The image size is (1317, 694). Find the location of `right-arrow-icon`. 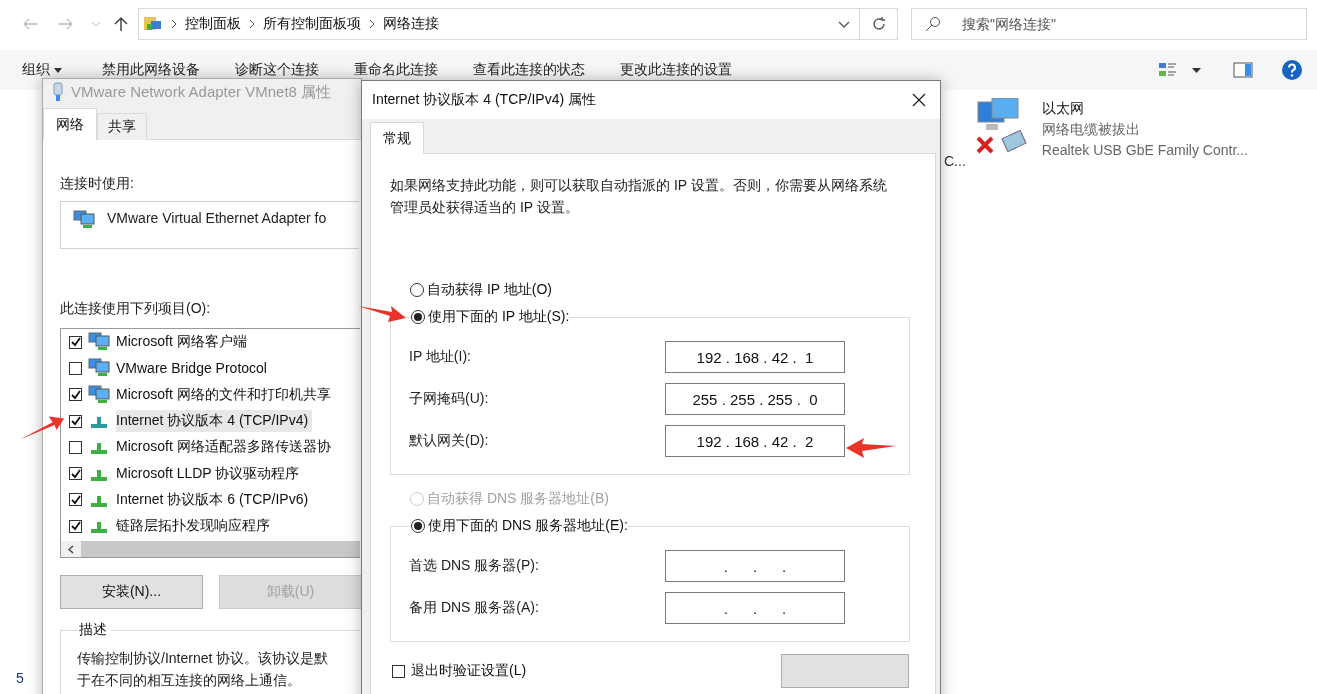

right-arrow-icon is located at coordinates (66, 24).